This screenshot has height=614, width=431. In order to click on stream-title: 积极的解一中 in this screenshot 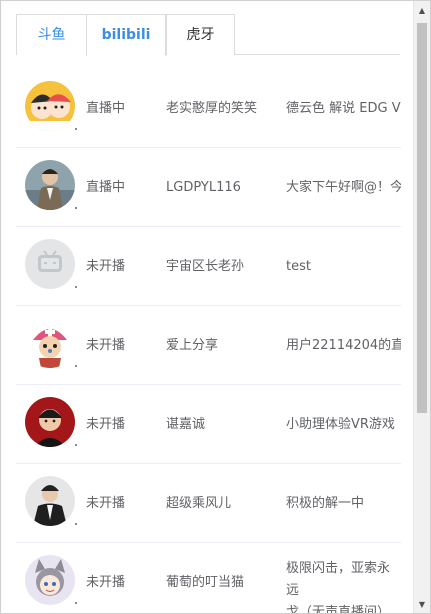, I will do `click(325, 503)`.